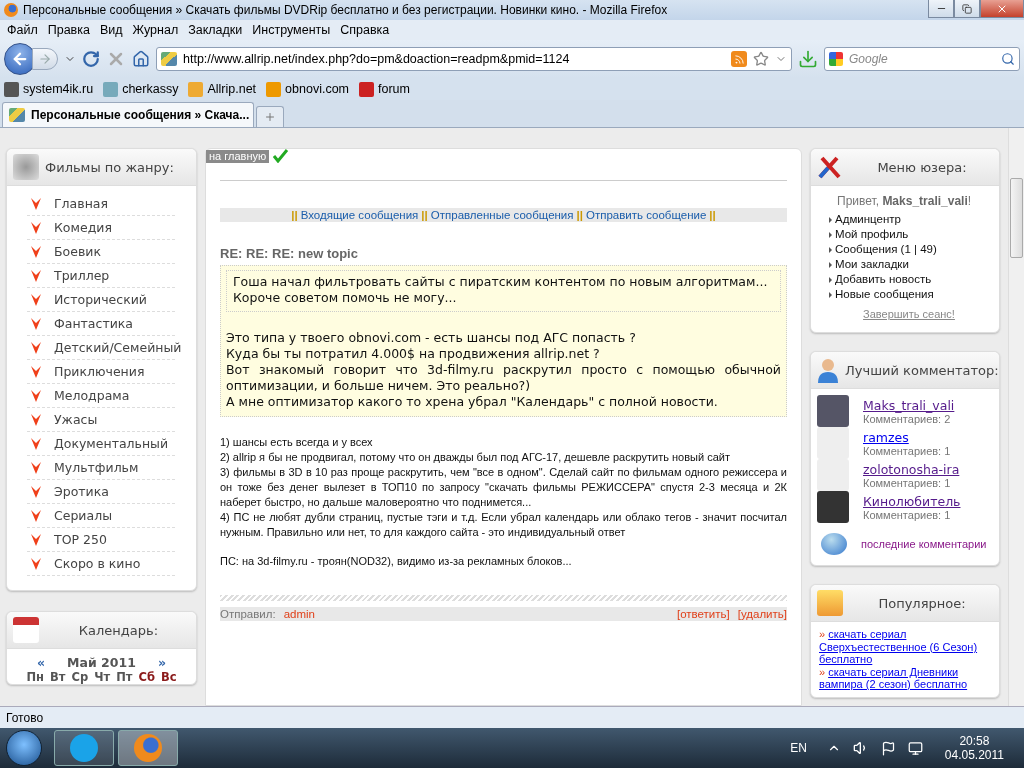  What do you see at coordinates (907, 437) in the screenshot?
I see `commenter-link: ramzes` at bounding box center [907, 437].